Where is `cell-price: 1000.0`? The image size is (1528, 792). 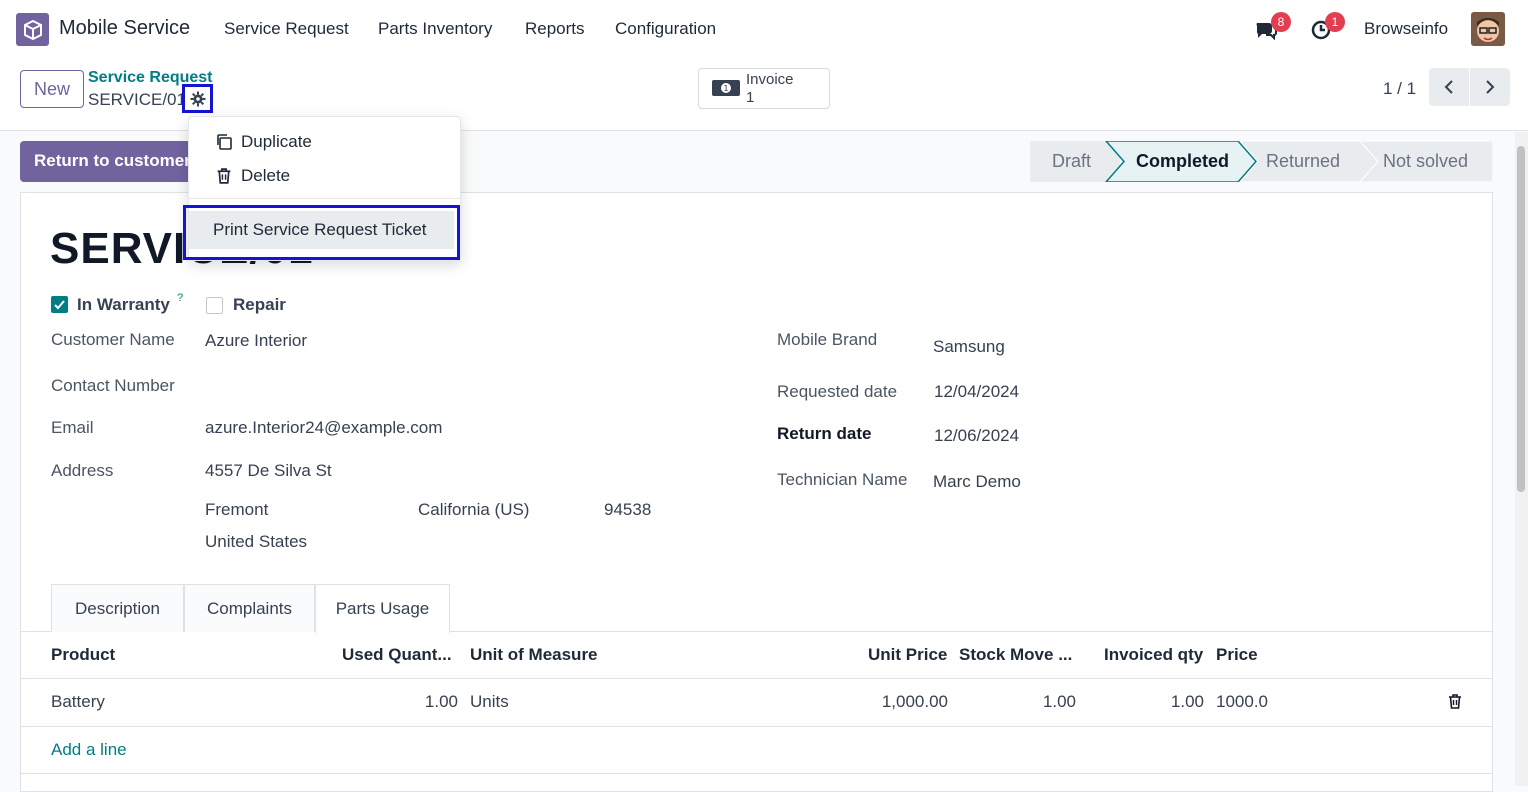
cell-price: 1000.0 is located at coordinates (1242, 702).